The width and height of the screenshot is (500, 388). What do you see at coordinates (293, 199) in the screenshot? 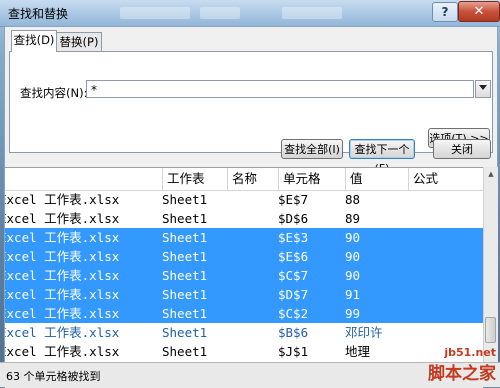
I see `cell-address: $E$7` at bounding box center [293, 199].